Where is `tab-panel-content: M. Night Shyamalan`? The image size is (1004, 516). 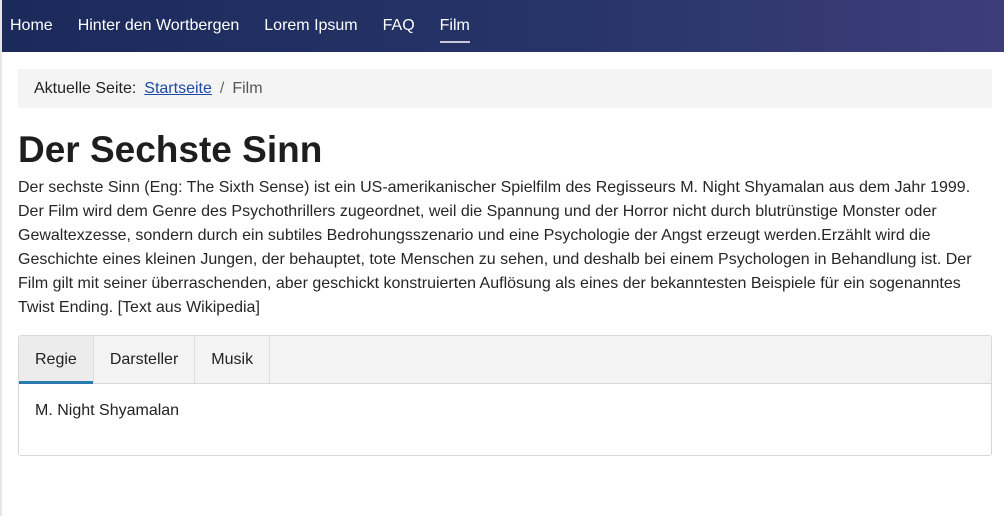 tab-panel-content: M. Night Shyamalan is located at coordinates (107, 410).